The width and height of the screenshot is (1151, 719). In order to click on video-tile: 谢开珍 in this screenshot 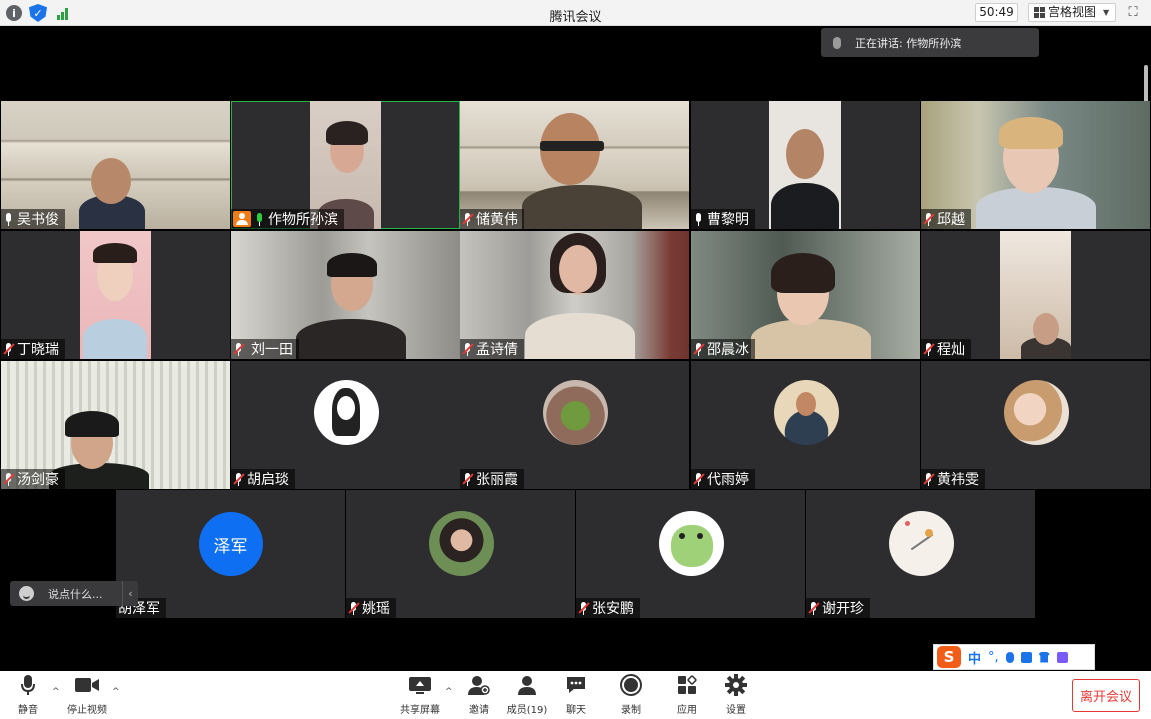, I will do `click(920, 554)`.